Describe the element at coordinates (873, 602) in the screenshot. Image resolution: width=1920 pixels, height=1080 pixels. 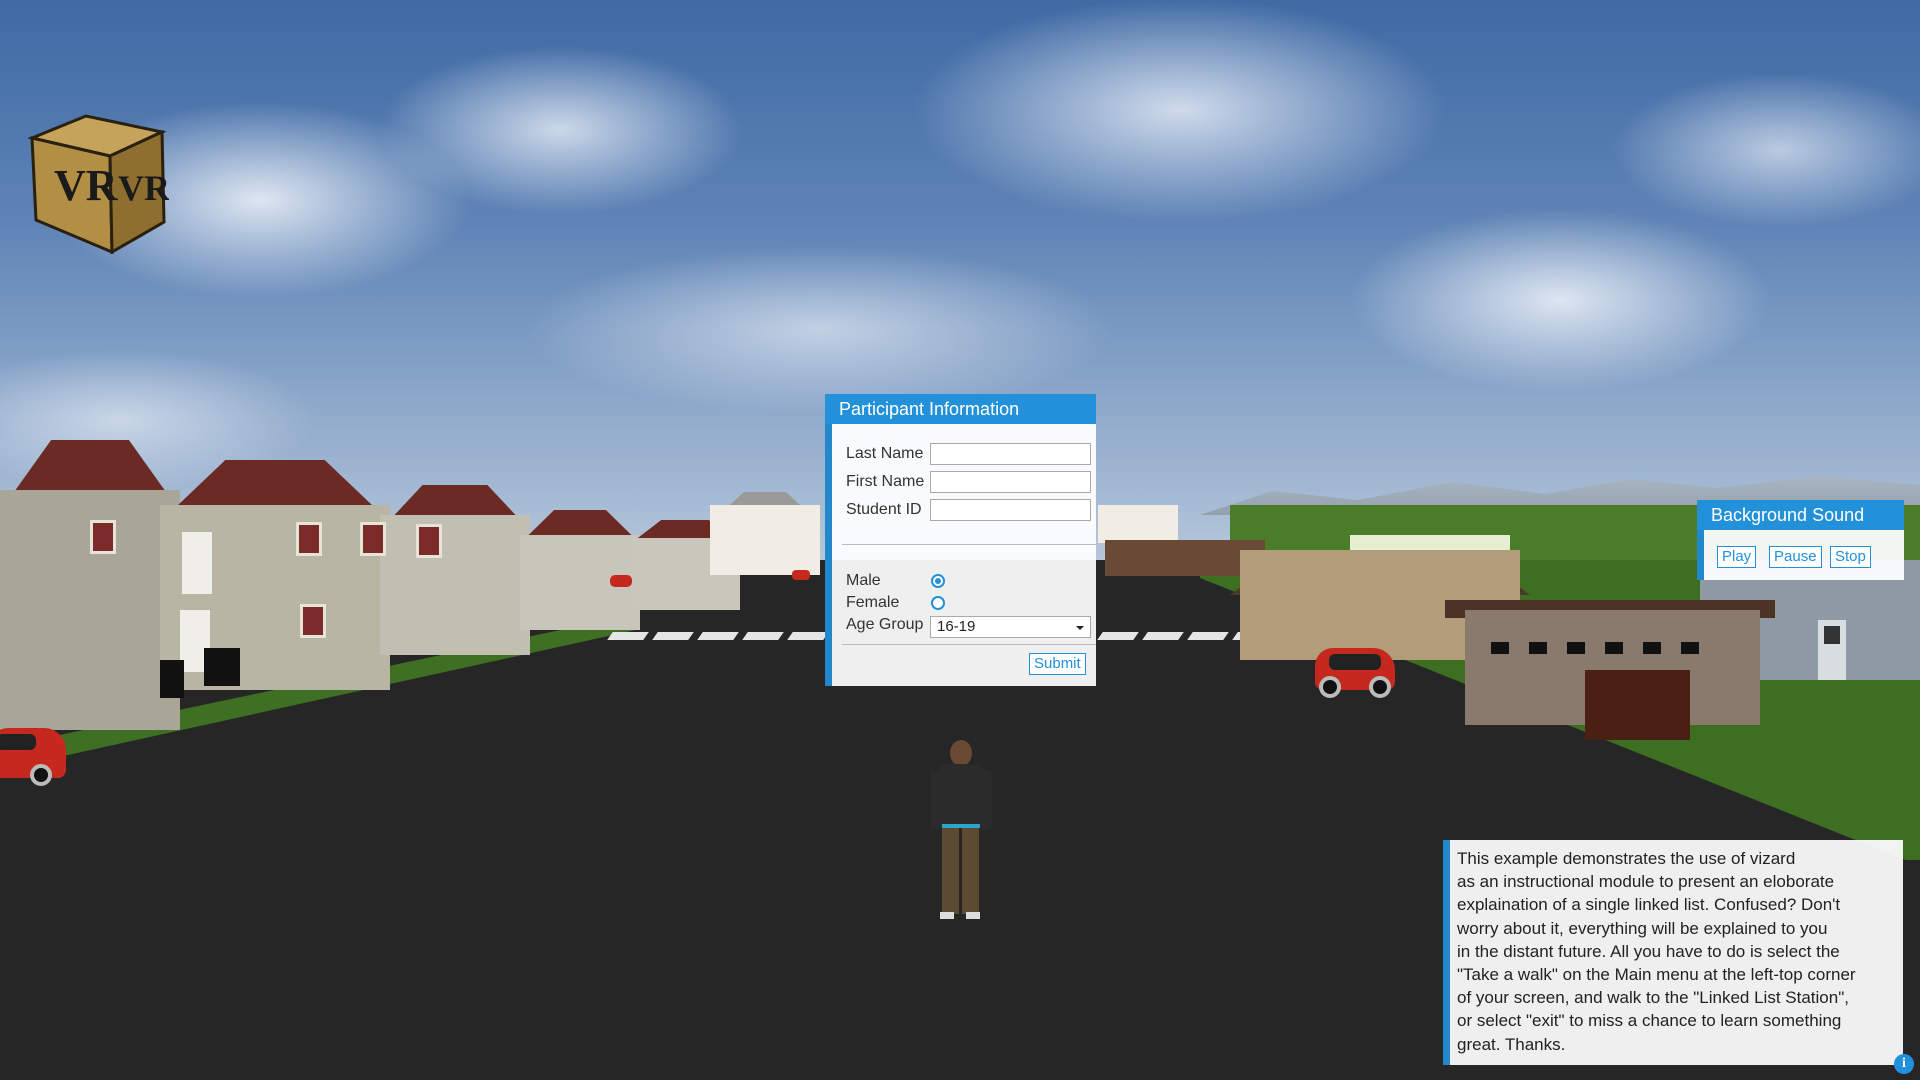
I see `female-label: Female` at that location.